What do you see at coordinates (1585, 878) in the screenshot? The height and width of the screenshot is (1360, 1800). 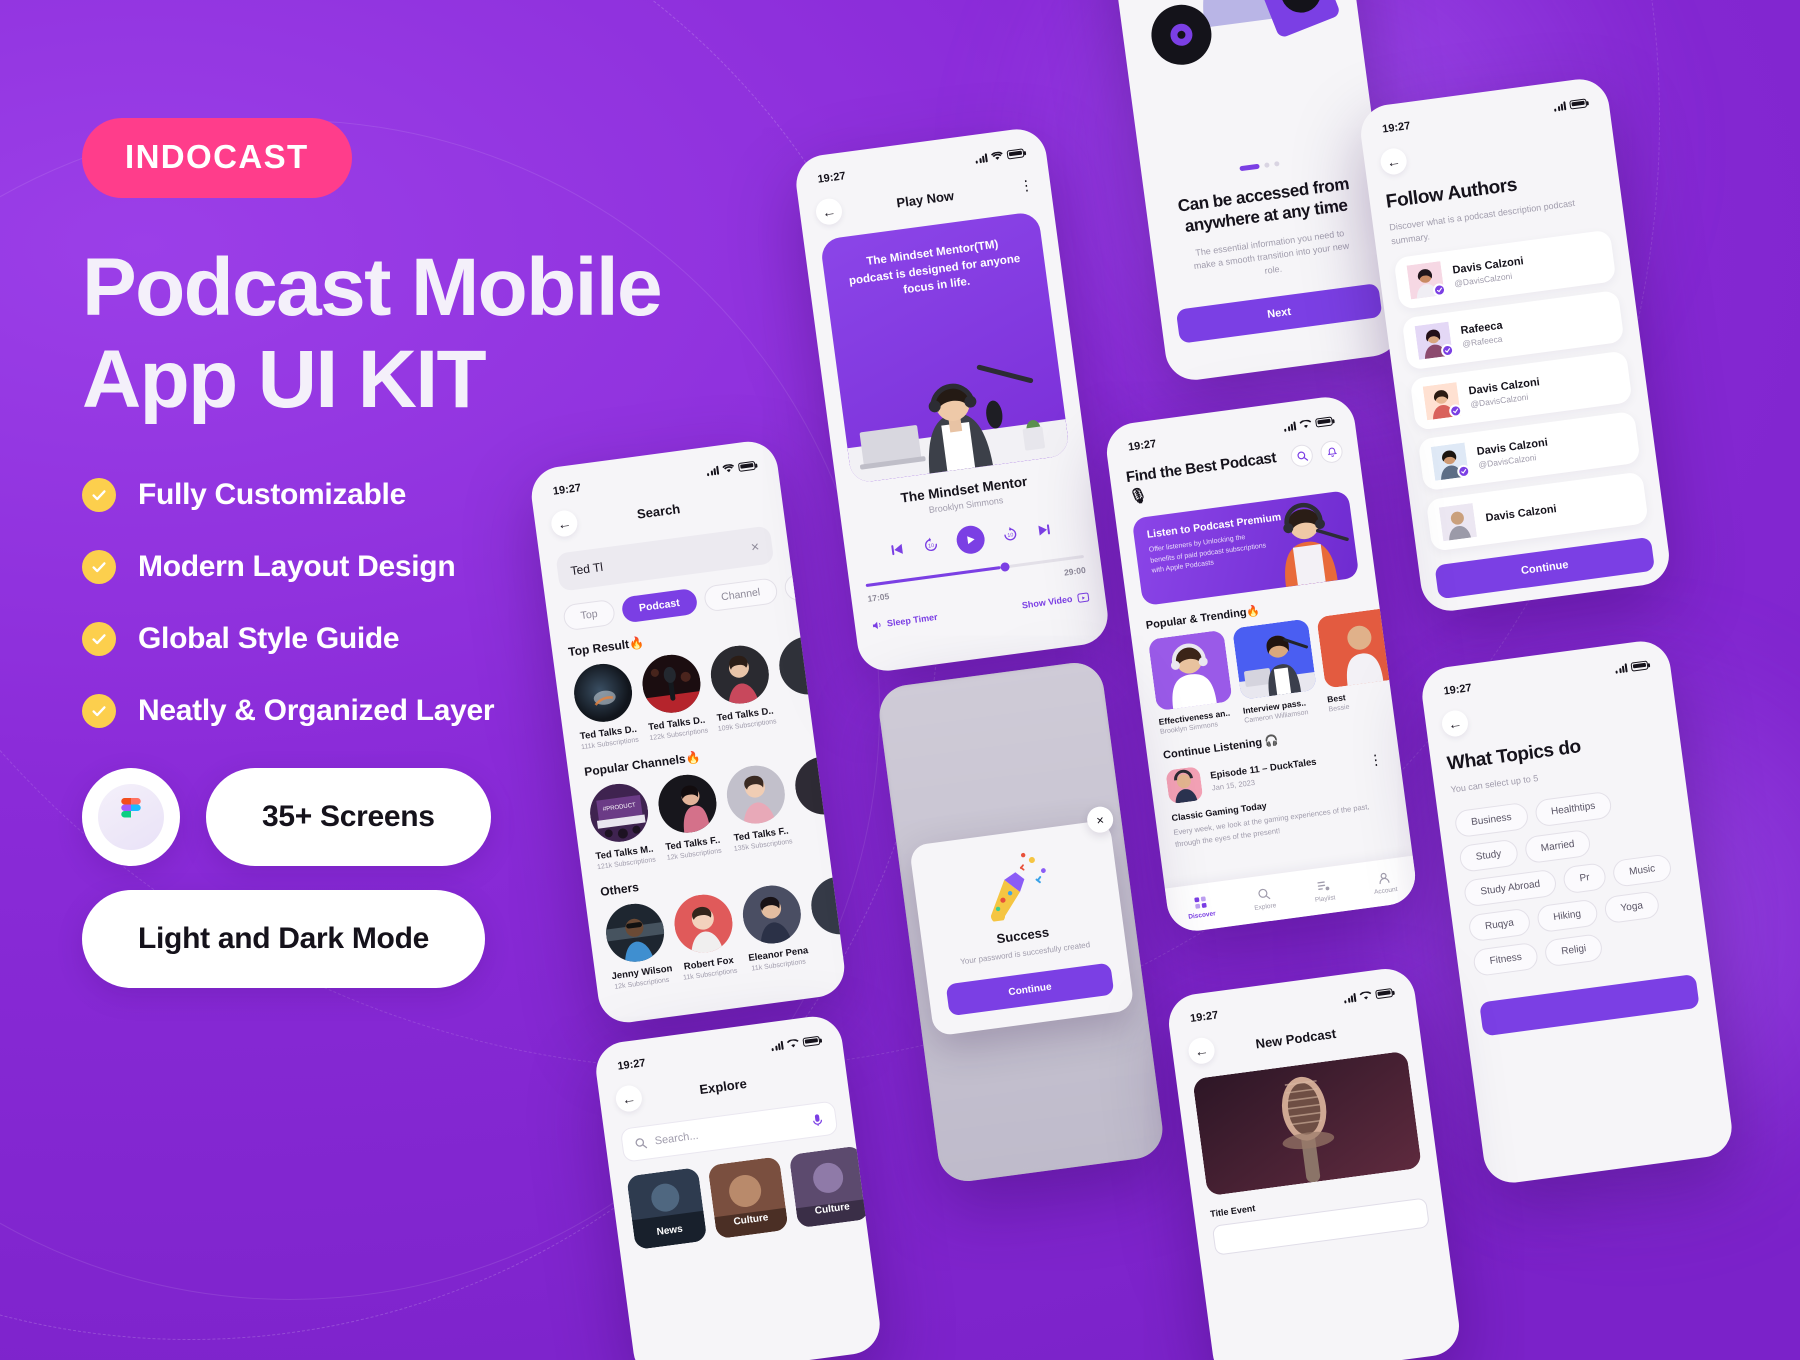 I see `topic-chip: Pr` at bounding box center [1585, 878].